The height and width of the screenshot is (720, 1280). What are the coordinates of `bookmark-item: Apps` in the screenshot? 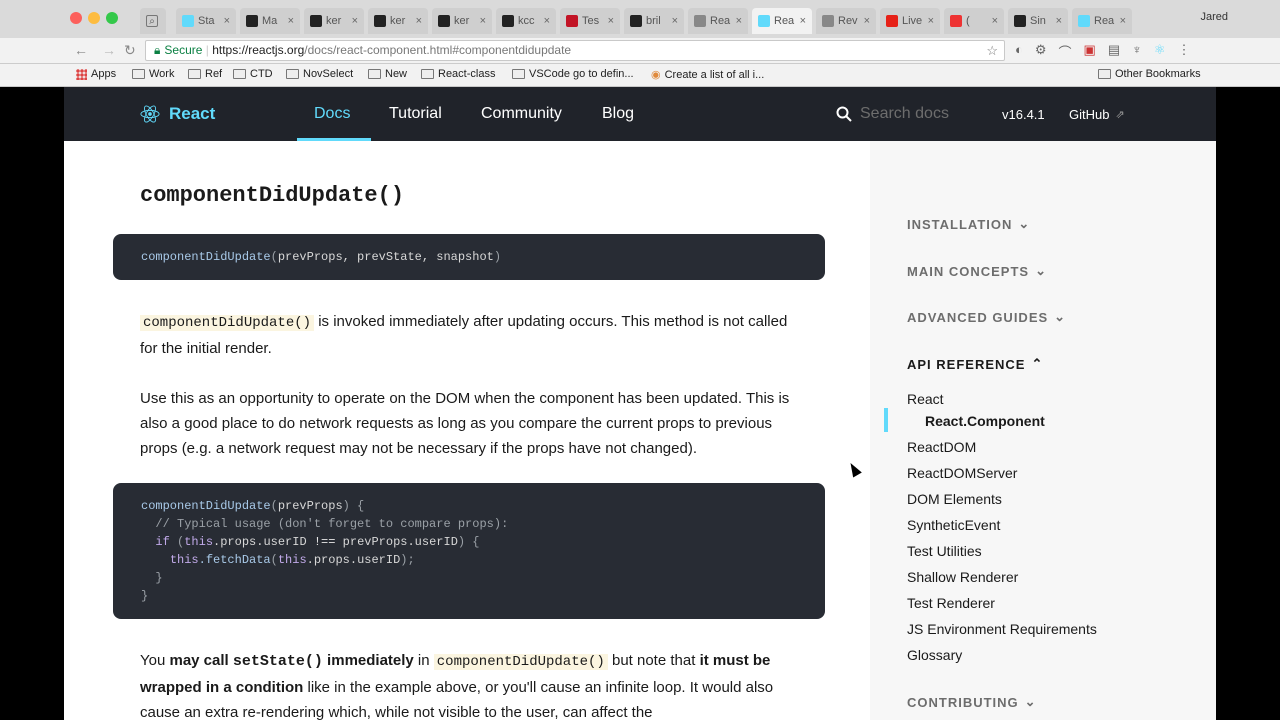 It's located at (96, 74).